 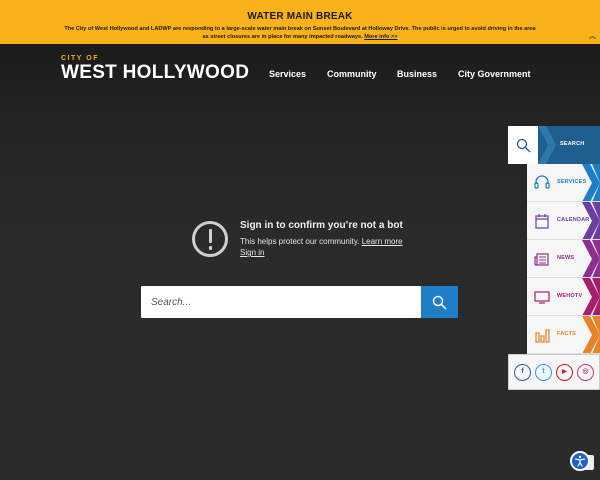 I want to click on alert-title: WATER MAIN BREAK, so click(x=300, y=16).